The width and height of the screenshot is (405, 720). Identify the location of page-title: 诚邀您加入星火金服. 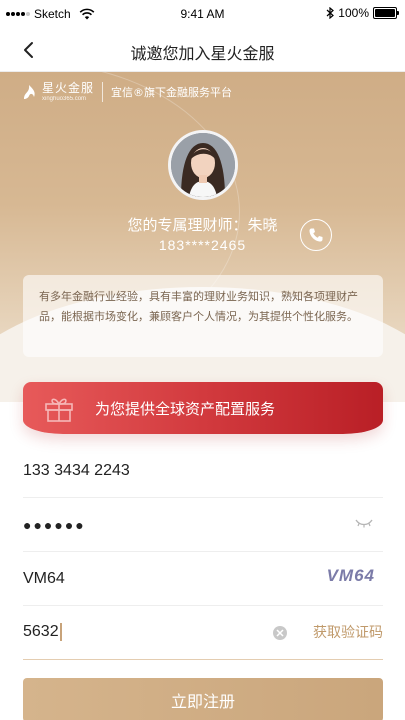
(202, 53).